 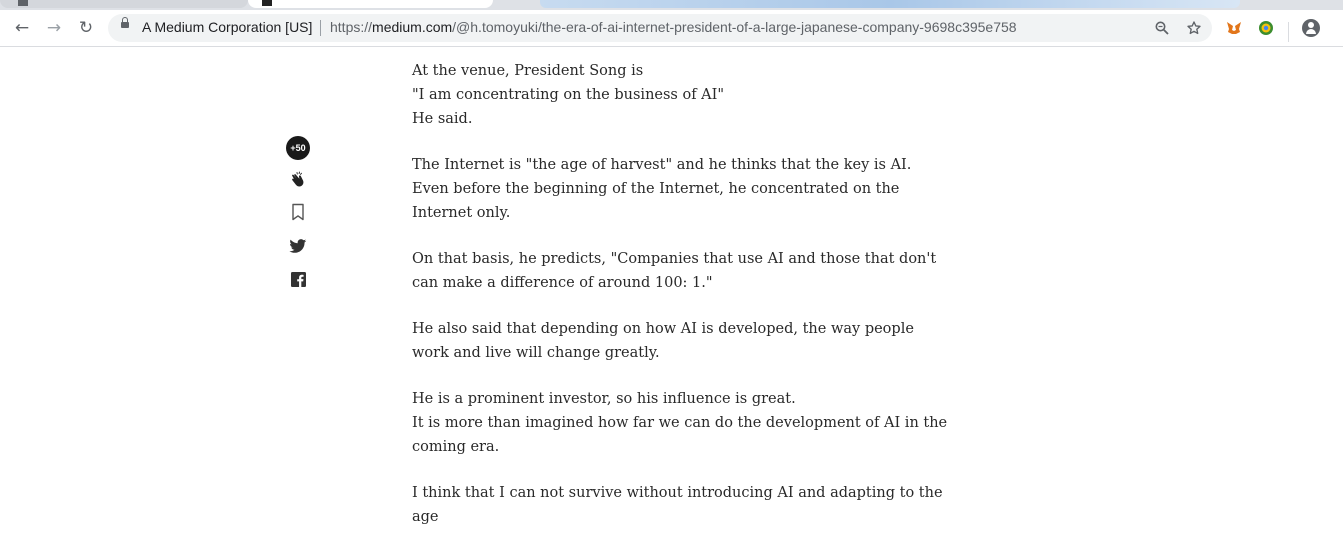 What do you see at coordinates (125, 22) in the screenshot?
I see `lock-icon` at bounding box center [125, 22].